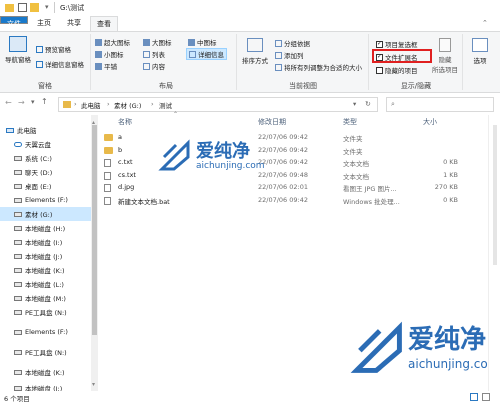 Image resolution: width=500 pixels, height=404 pixels. What do you see at coordinates (114, 55) in the screenshot?
I see `small-icons-label: 小图标` at bounding box center [114, 55].